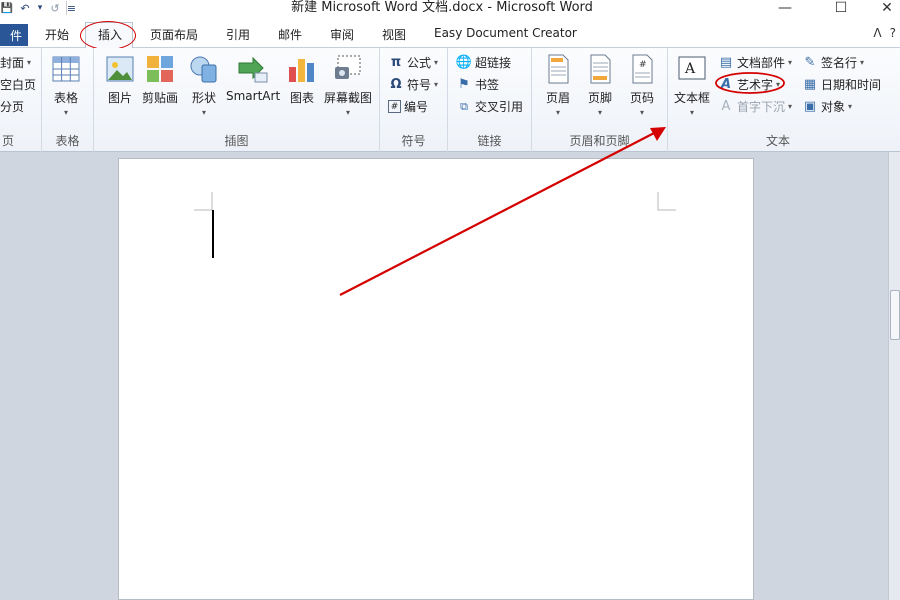 This screenshot has width=900, height=600. I want to click on footer-label: 页脚, so click(599, 98).